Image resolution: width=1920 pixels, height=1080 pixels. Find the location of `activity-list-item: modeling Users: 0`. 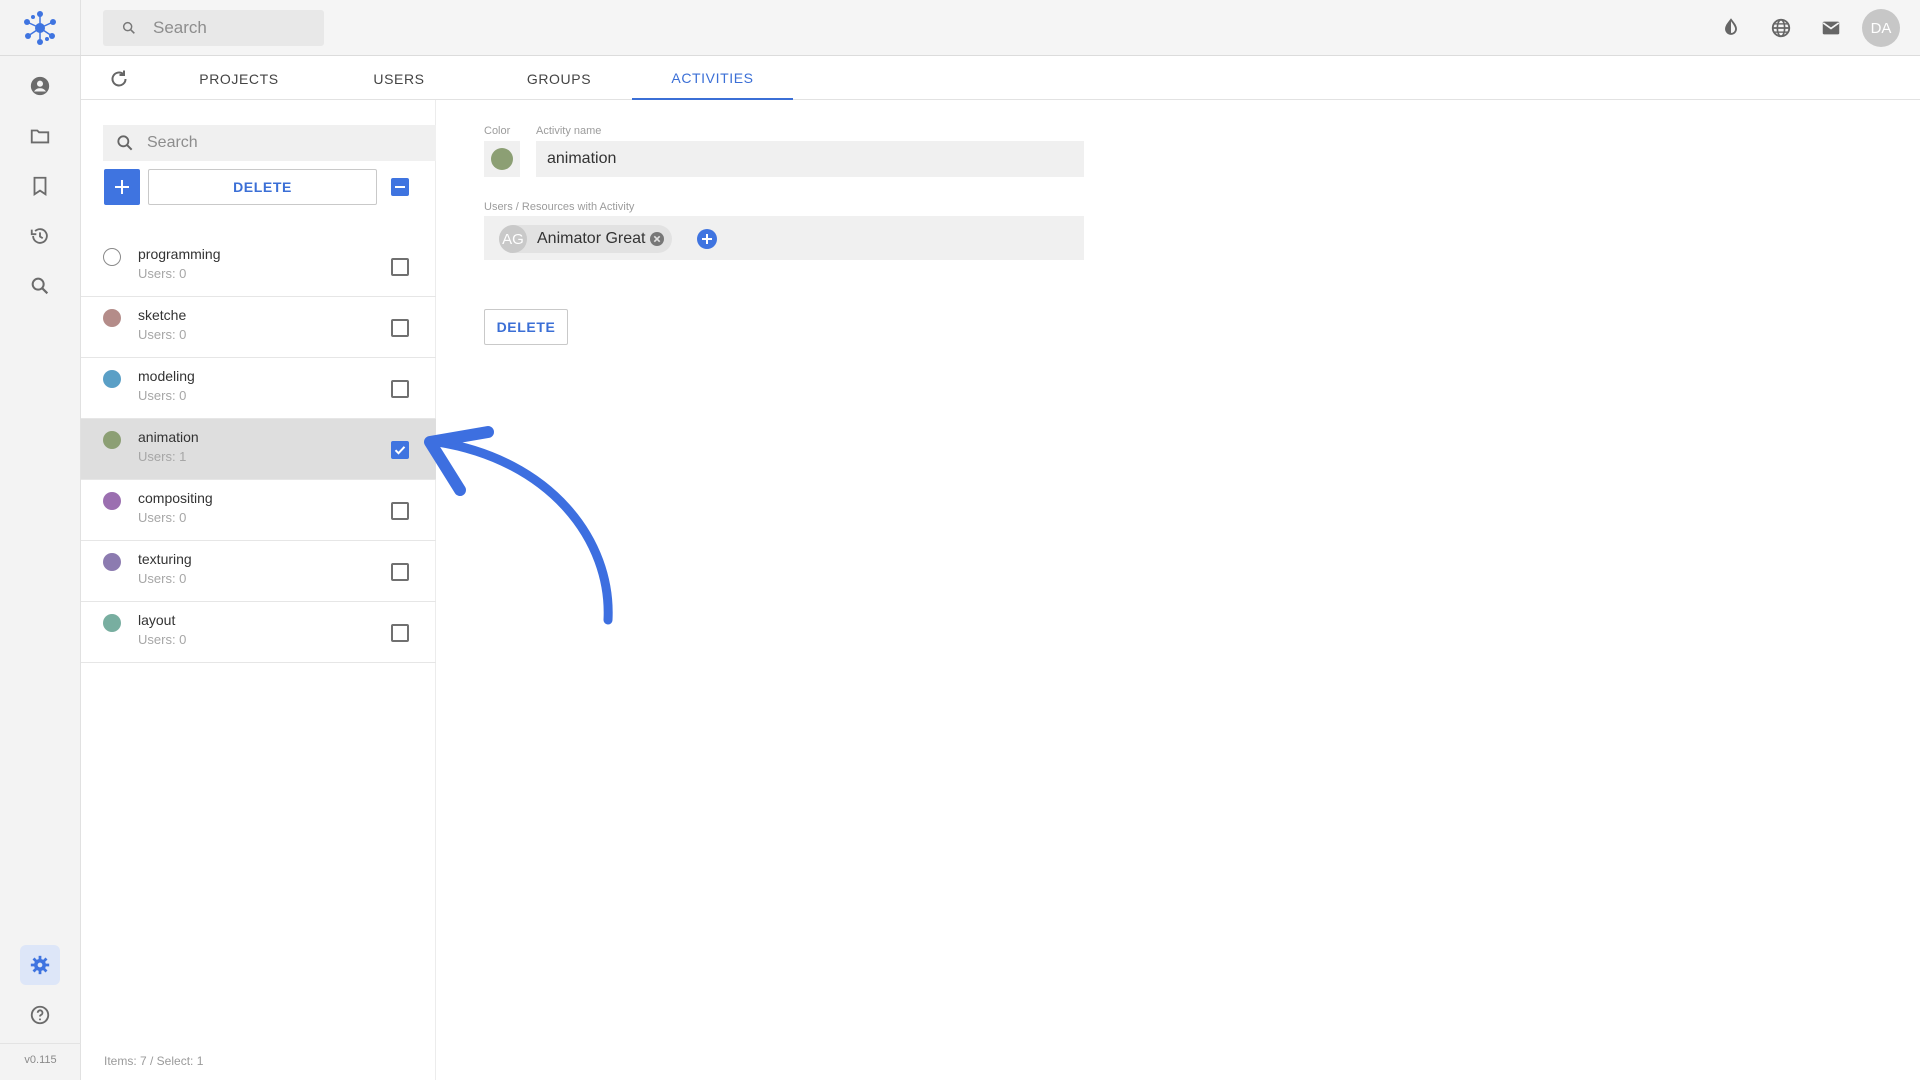

activity-list-item: modeling Users: 0 is located at coordinates (258, 388).